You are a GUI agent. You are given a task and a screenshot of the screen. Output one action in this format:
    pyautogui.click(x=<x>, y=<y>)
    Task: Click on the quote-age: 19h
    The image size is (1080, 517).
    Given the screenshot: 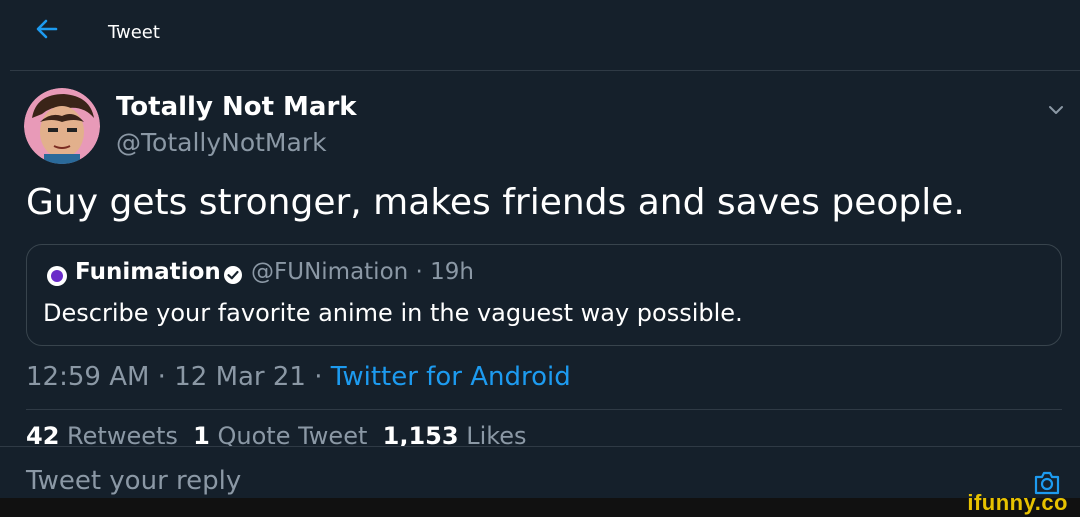 What is the action you would take?
    pyautogui.click(x=452, y=272)
    